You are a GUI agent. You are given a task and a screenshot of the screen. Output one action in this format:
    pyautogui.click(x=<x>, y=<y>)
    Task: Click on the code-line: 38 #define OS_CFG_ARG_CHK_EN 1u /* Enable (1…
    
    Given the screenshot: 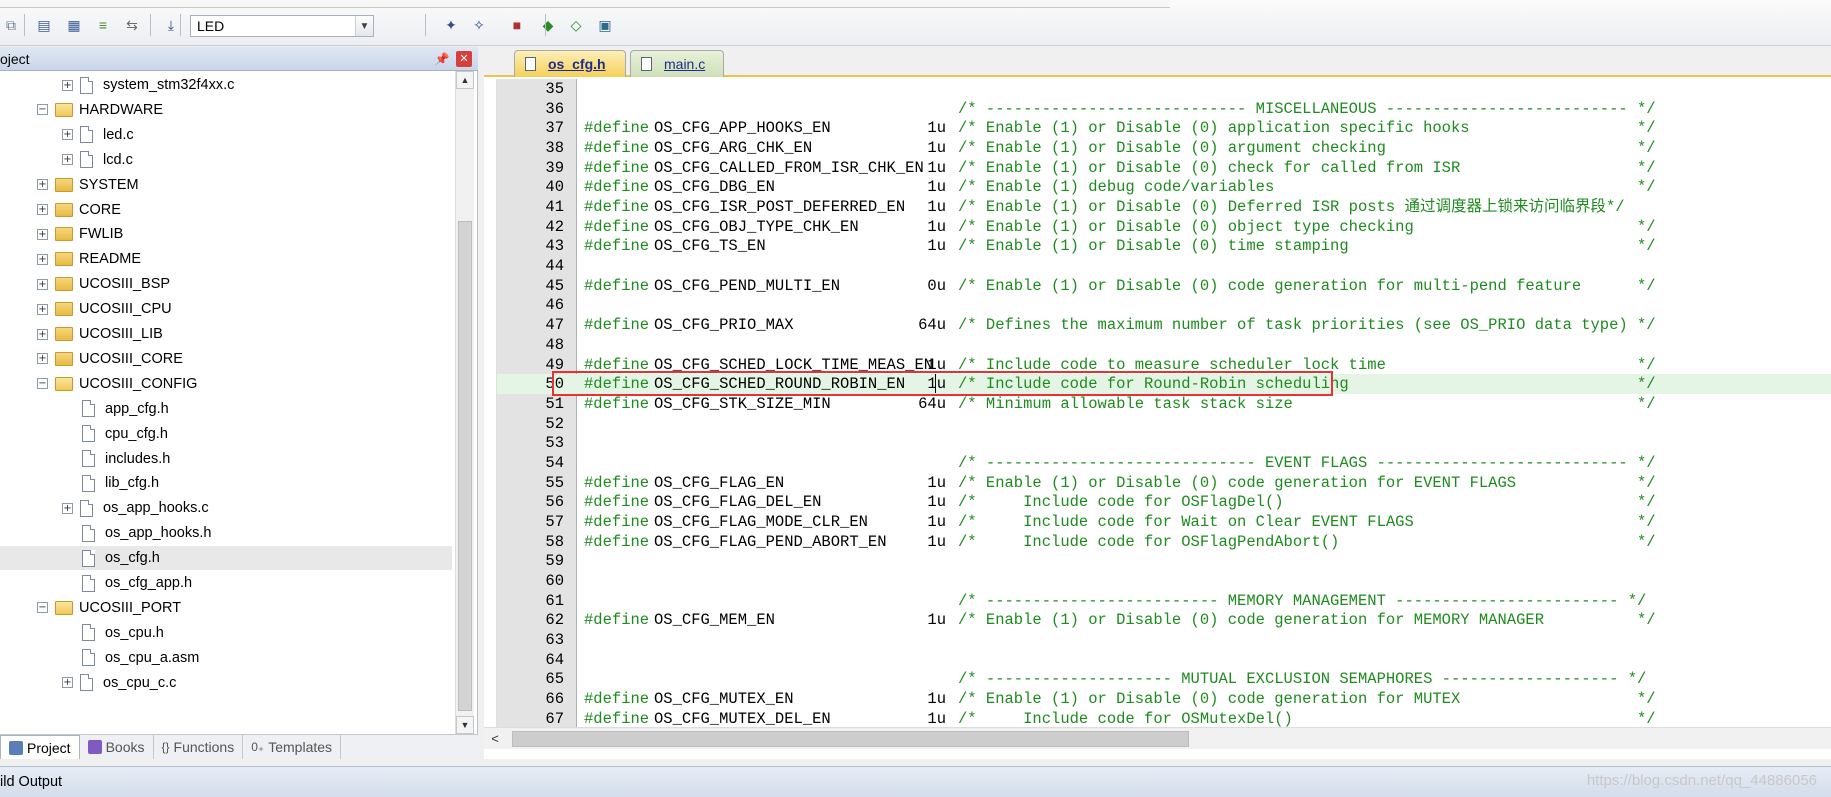 What is the action you would take?
    pyautogui.click(x=1164, y=148)
    